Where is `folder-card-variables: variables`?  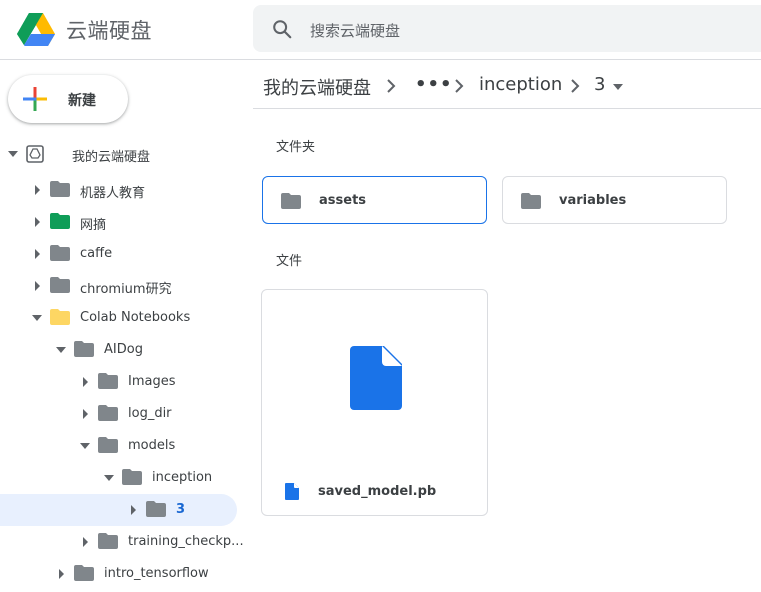 folder-card-variables: variables is located at coordinates (614, 200).